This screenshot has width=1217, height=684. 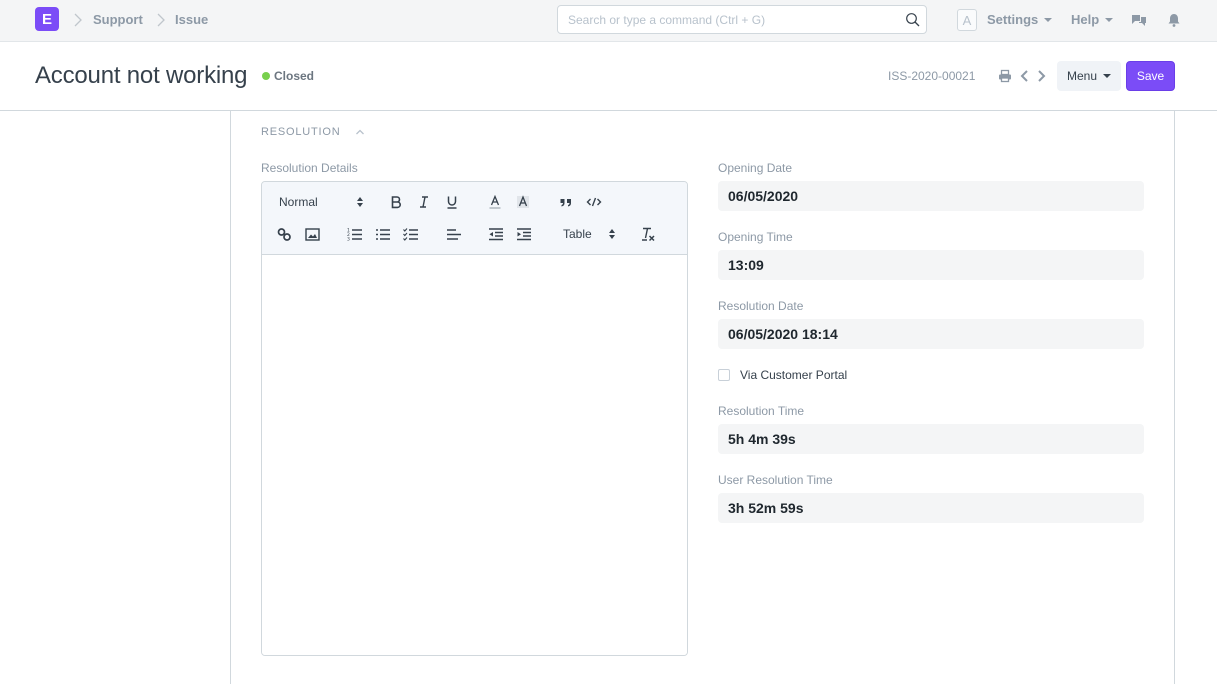 I want to click on background-color-icon, so click(x=523, y=201).